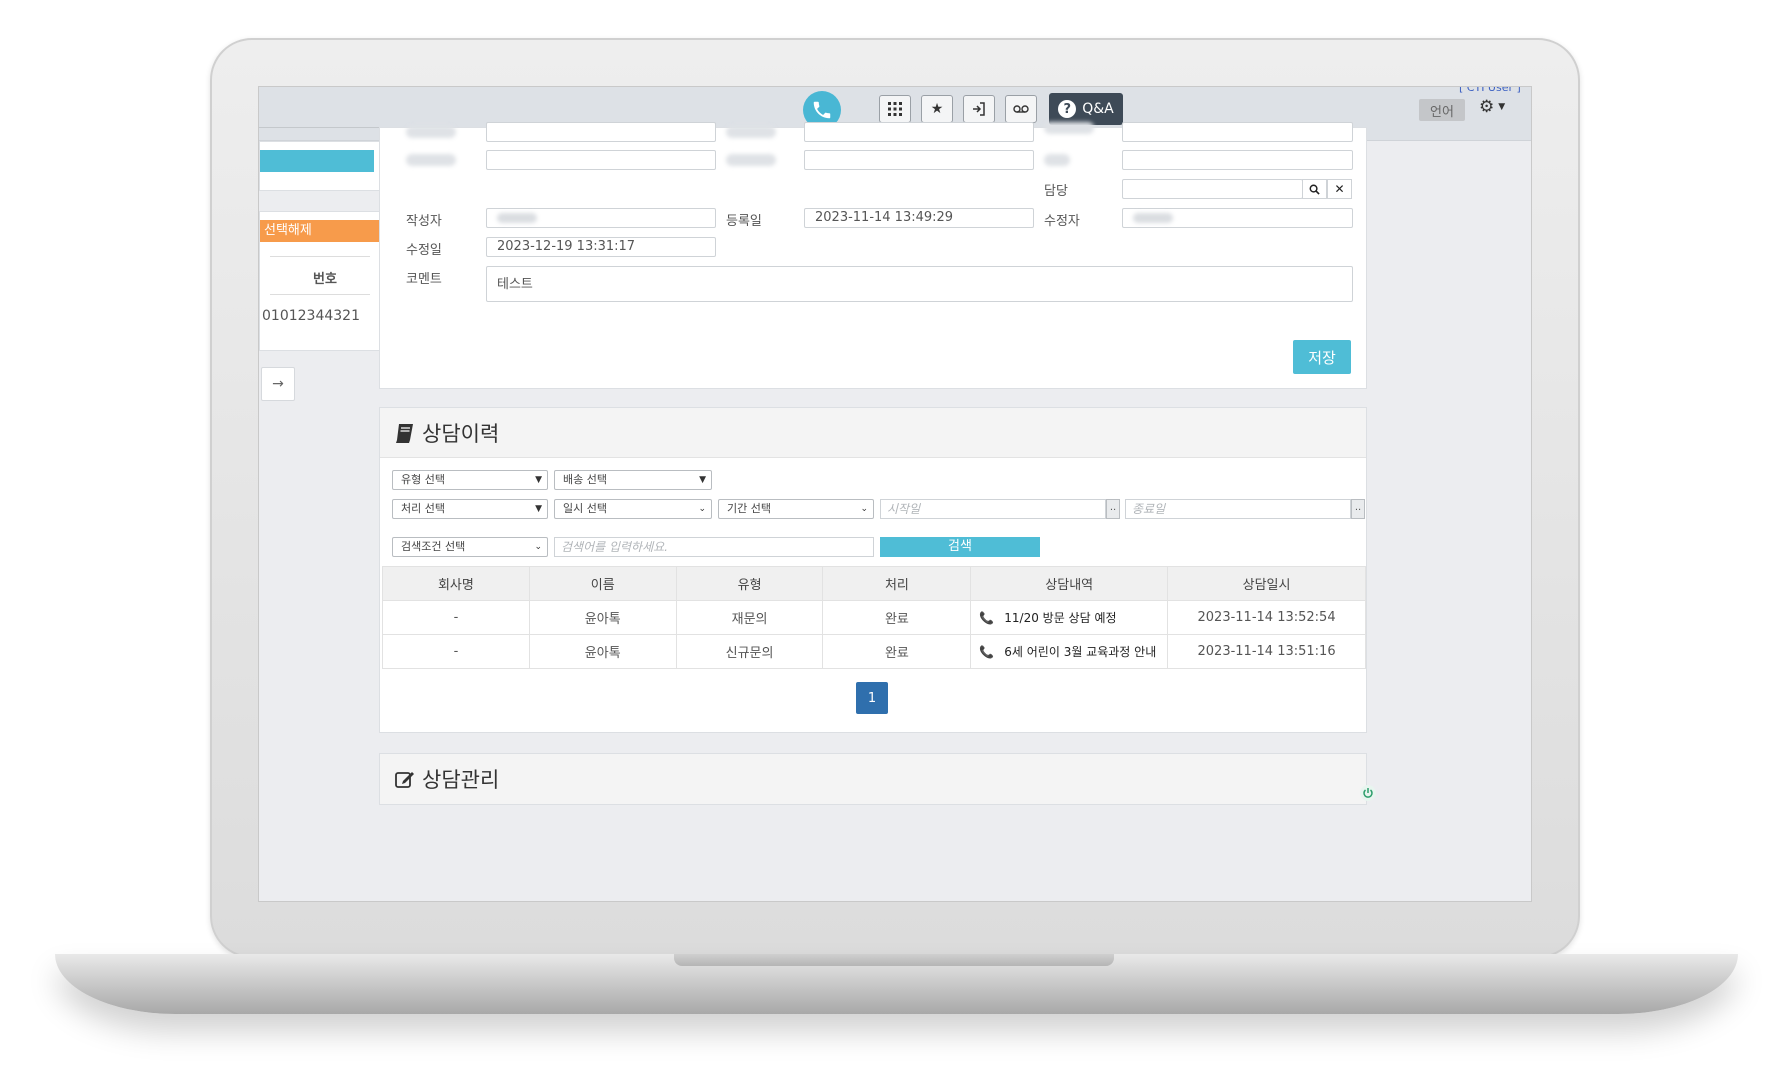 This screenshot has height=1080, width=1783. I want to click on manager-clear-button: ✕, so click(1339, 189).